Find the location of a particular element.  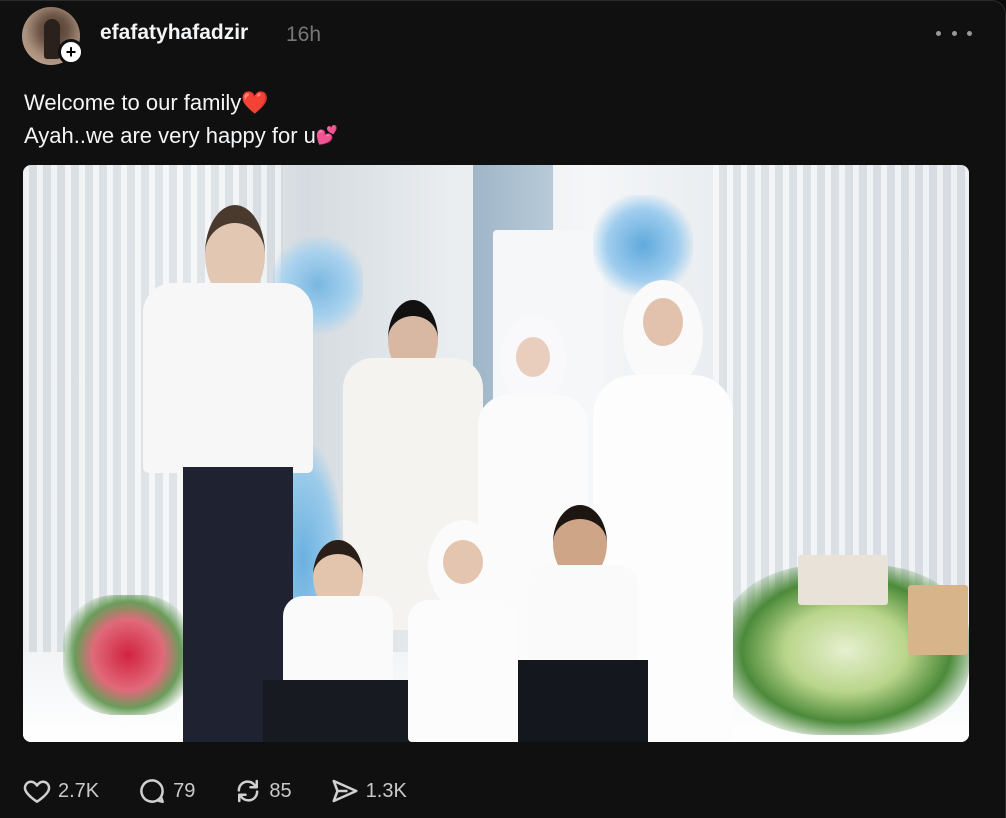

repost-count: 85 is located at coordinates (280, 790).